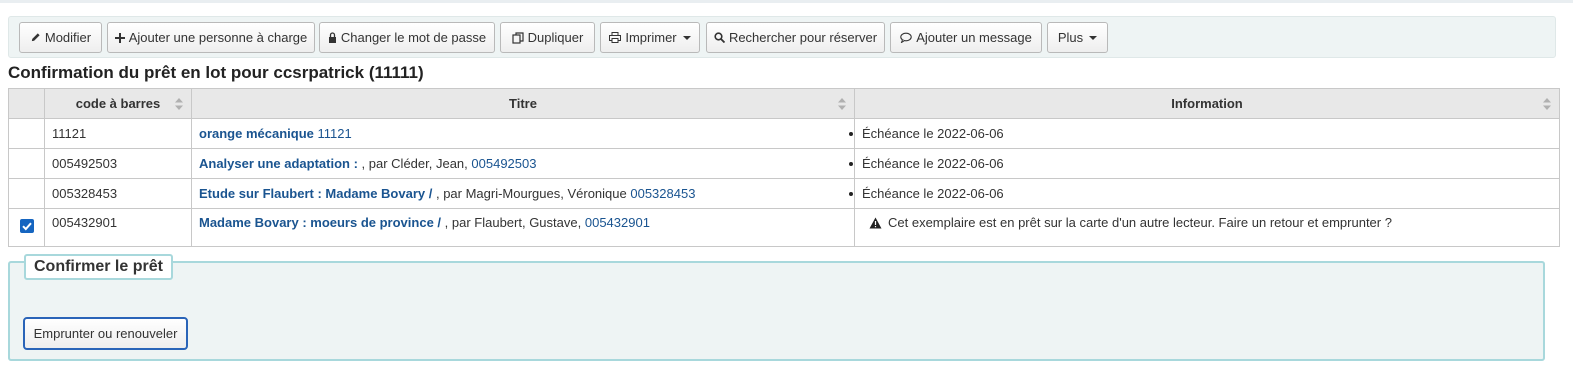 This screenshot has width=1573, height=374. I want to click on pencil-icon, so click(35, 37).